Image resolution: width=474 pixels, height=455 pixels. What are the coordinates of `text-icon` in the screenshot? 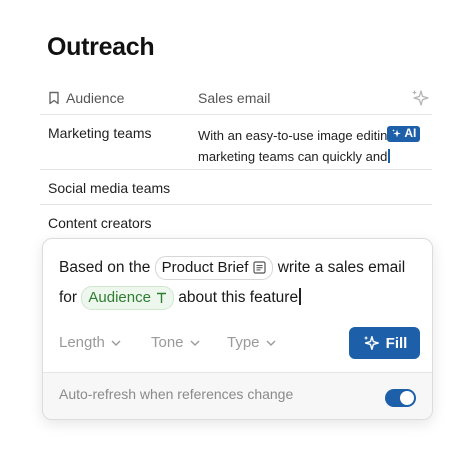 It's located at (161, 297).